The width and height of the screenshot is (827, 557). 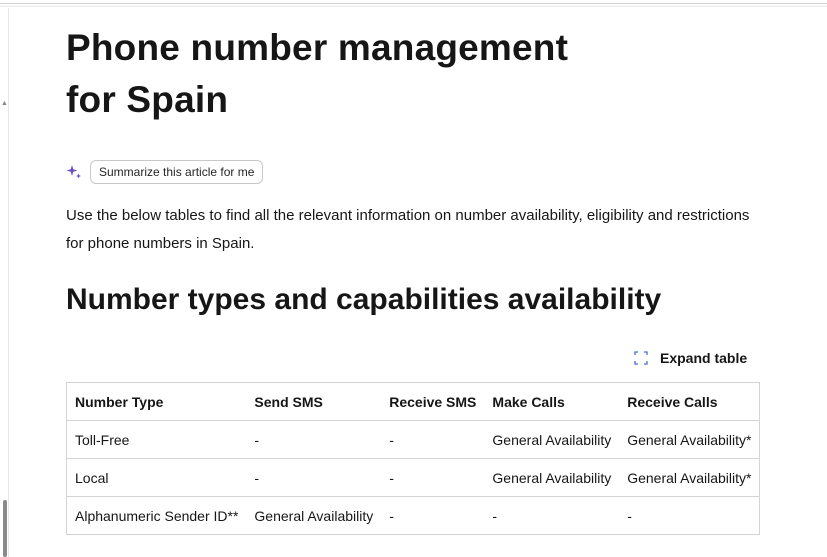 What do you see at coordinates (156, 515) in the screenshot?
I see `table-cell: Alphanumeric Sender ID**` at bounding box center [156, 515].